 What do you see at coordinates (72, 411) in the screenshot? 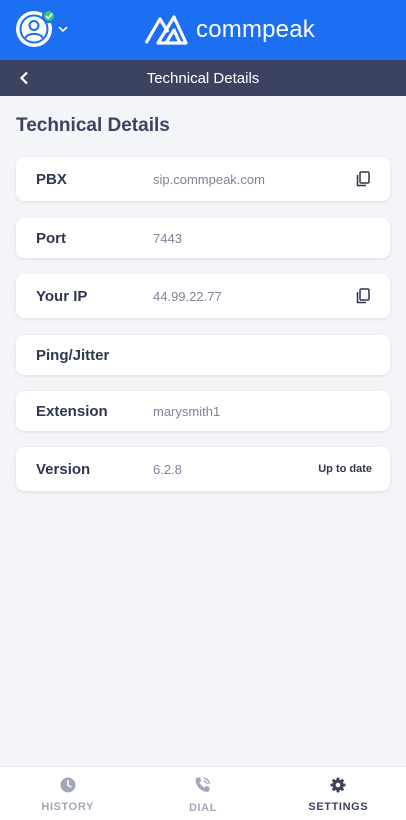
I see `detail-label: Extension` at bounding box center [72, 411].